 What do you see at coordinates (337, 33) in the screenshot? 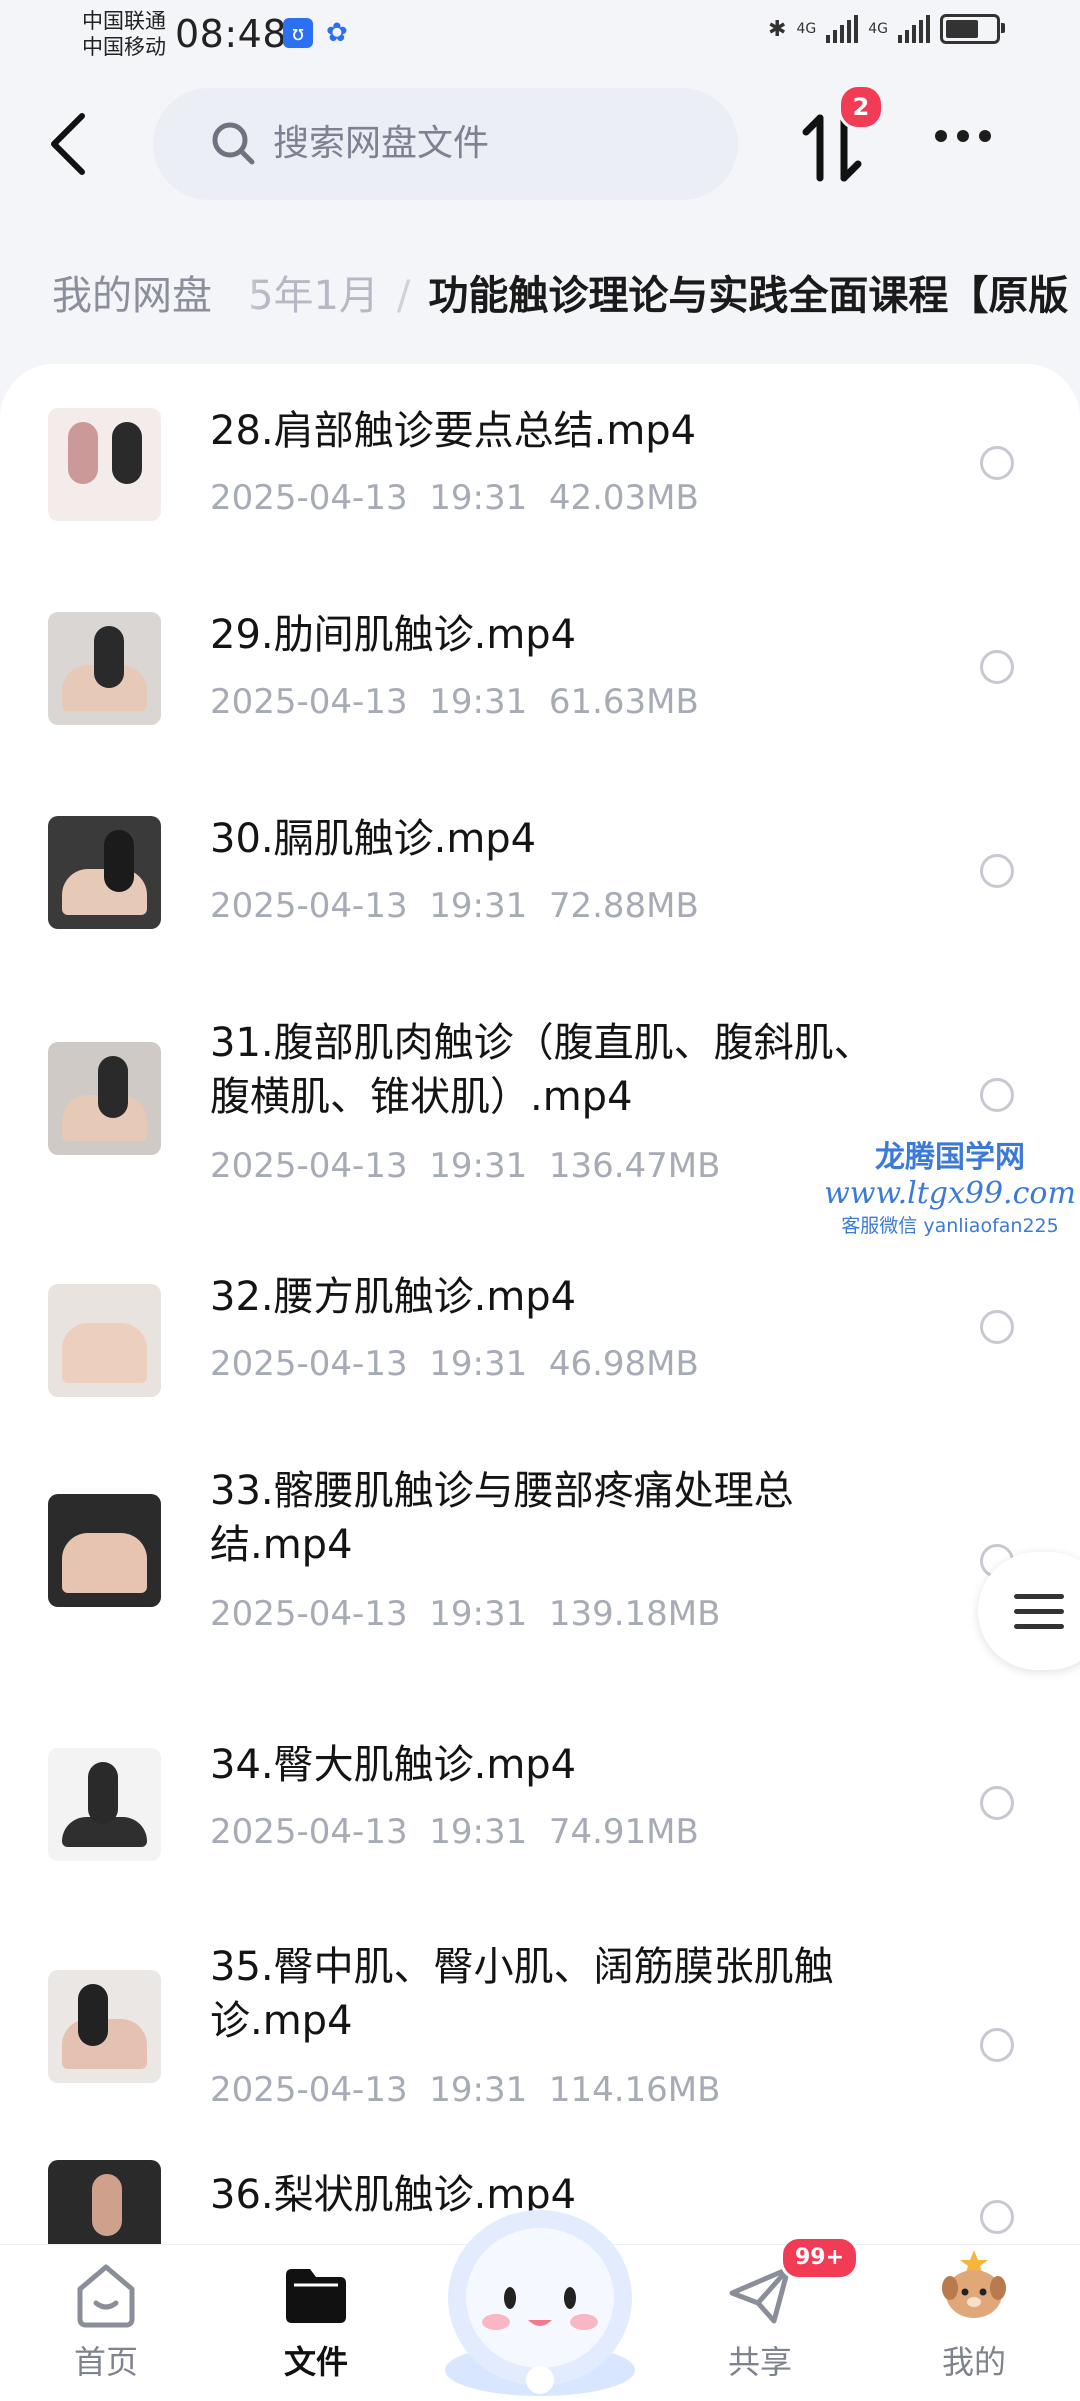
I see `paw-icon: ✿` at bounding box center [337, 33].